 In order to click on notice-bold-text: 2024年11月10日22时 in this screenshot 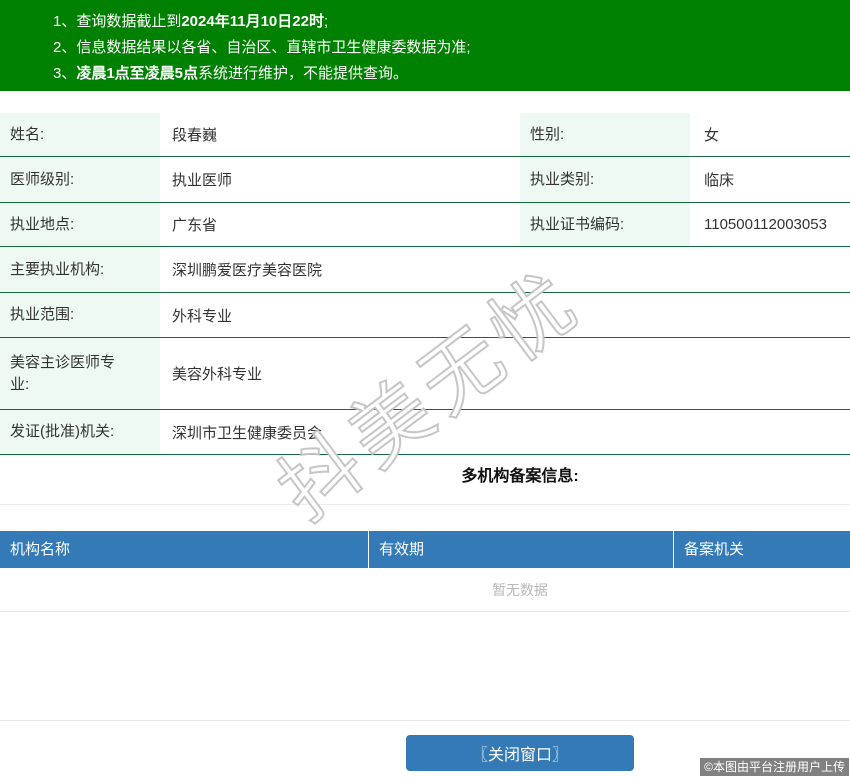, I will do `click(252, 21)`.